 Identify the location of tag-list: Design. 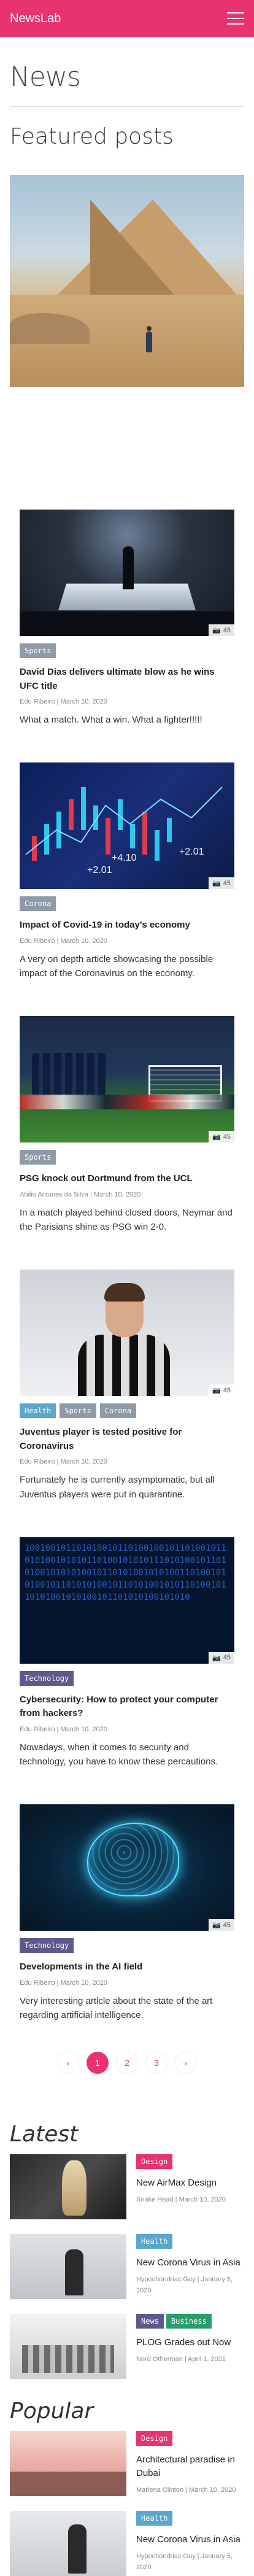
(190, 2162).